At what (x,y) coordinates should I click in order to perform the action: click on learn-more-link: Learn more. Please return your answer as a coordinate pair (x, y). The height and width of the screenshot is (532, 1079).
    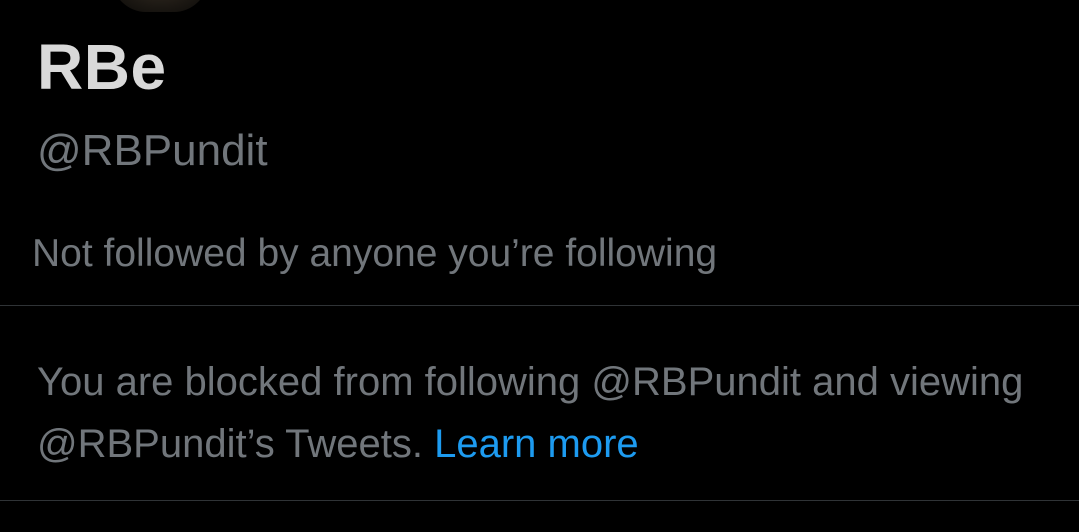
    Looking at the image, I should click on (536, 444).